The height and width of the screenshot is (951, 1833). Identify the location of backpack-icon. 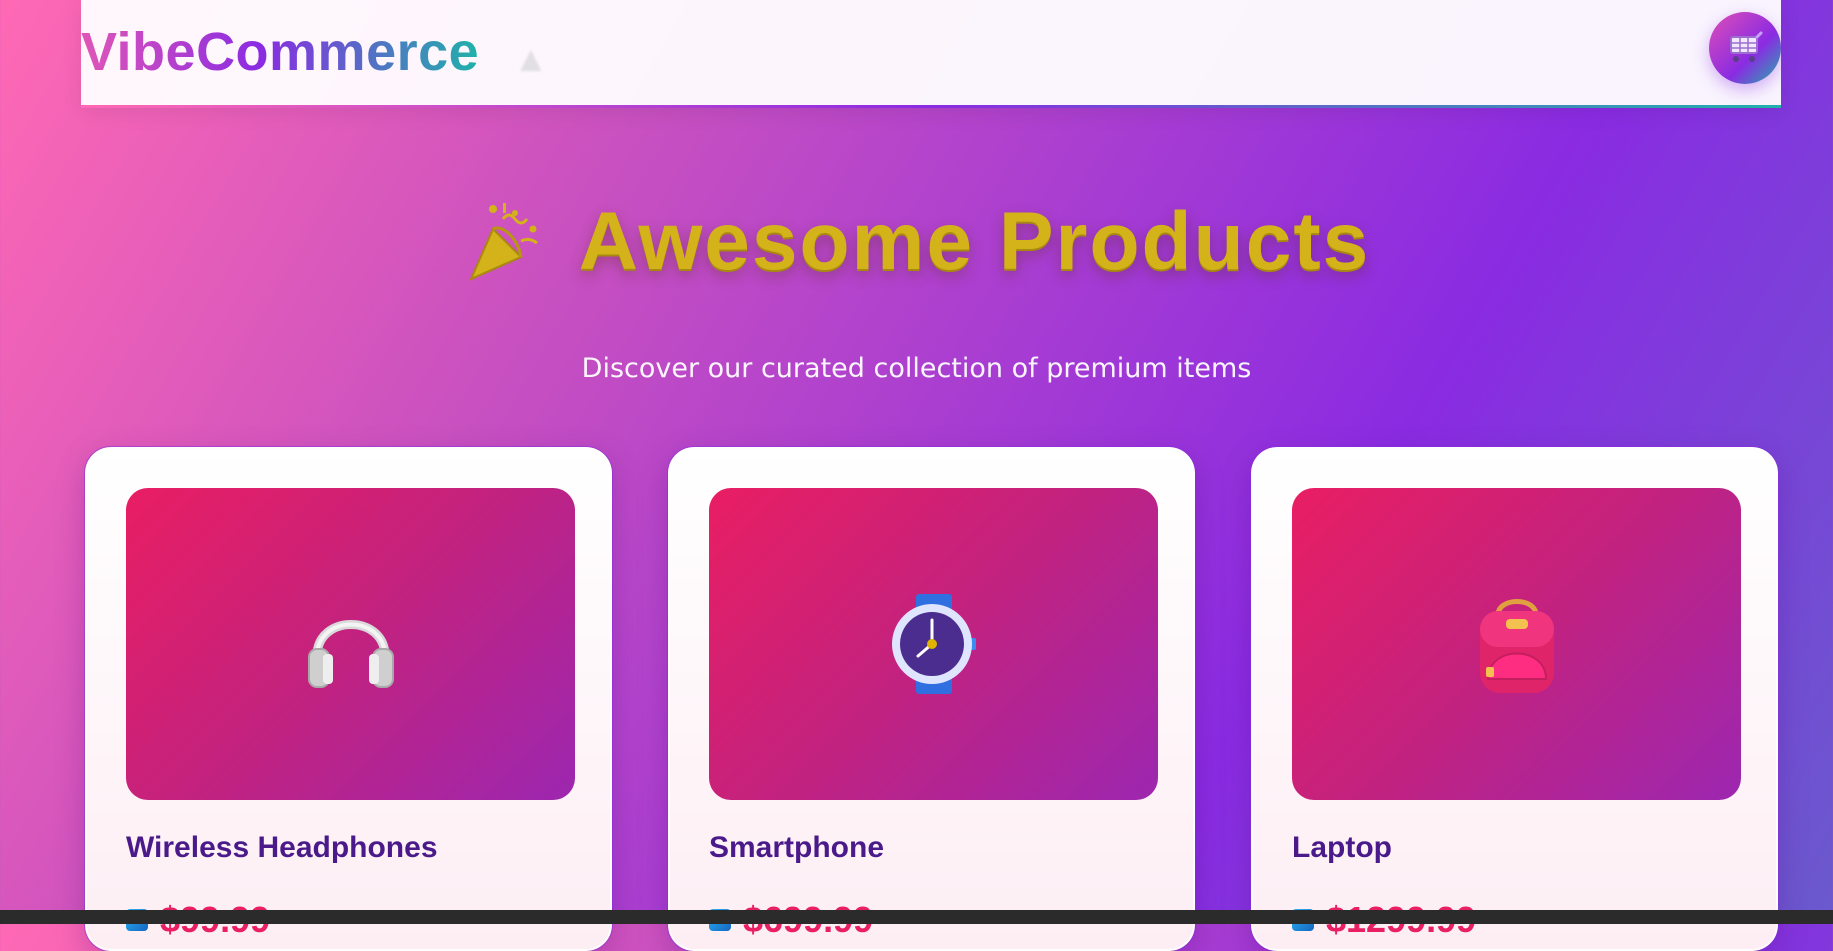
(1516, 646).